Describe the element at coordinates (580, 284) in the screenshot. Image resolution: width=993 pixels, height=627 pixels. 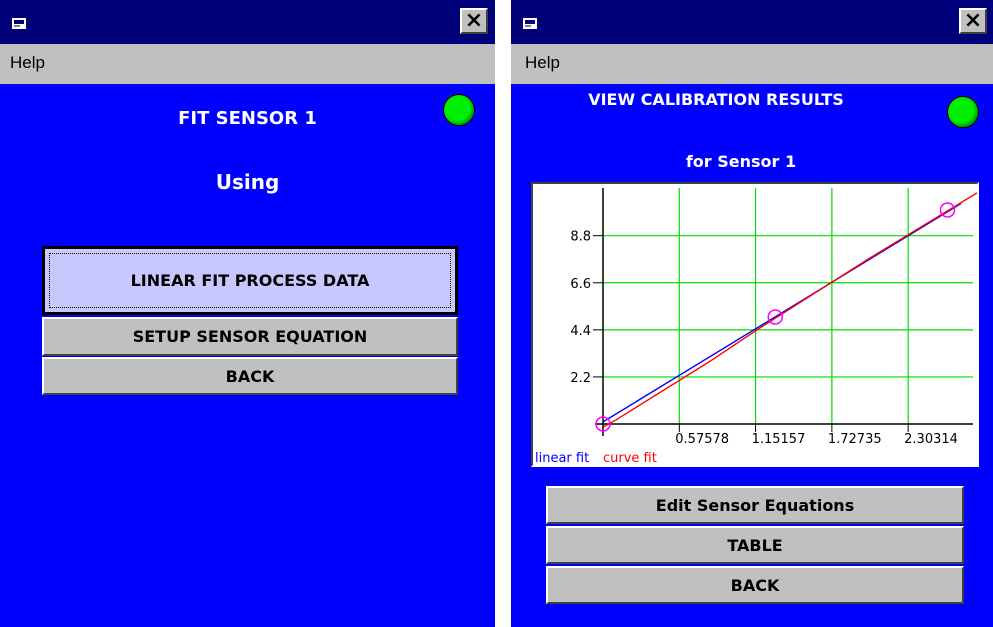
I see `y-tick-label: 6.6` at that location.